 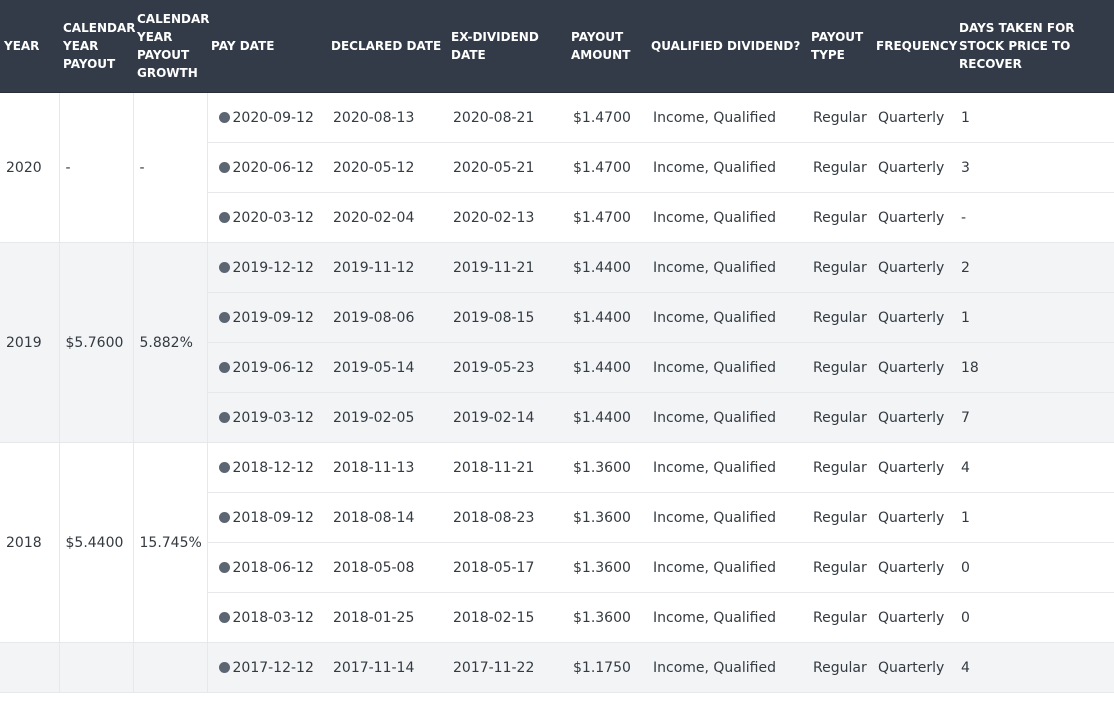 What do you see at coordinates (387, 667) in the screenshot?
I see `declared-date-cell: 2017-11-14` at bounding box center [387, 667].